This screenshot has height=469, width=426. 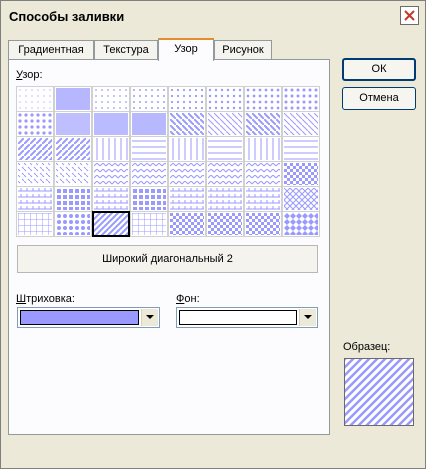 I want to click on pattern-swatch-zigzag, so click(x=263, y=174).